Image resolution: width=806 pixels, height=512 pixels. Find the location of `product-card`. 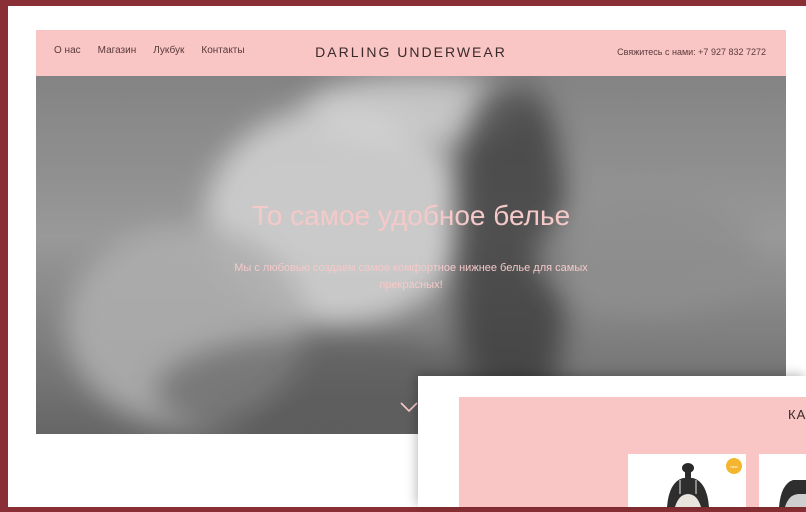

product-card is located at coordinates (782, 480).